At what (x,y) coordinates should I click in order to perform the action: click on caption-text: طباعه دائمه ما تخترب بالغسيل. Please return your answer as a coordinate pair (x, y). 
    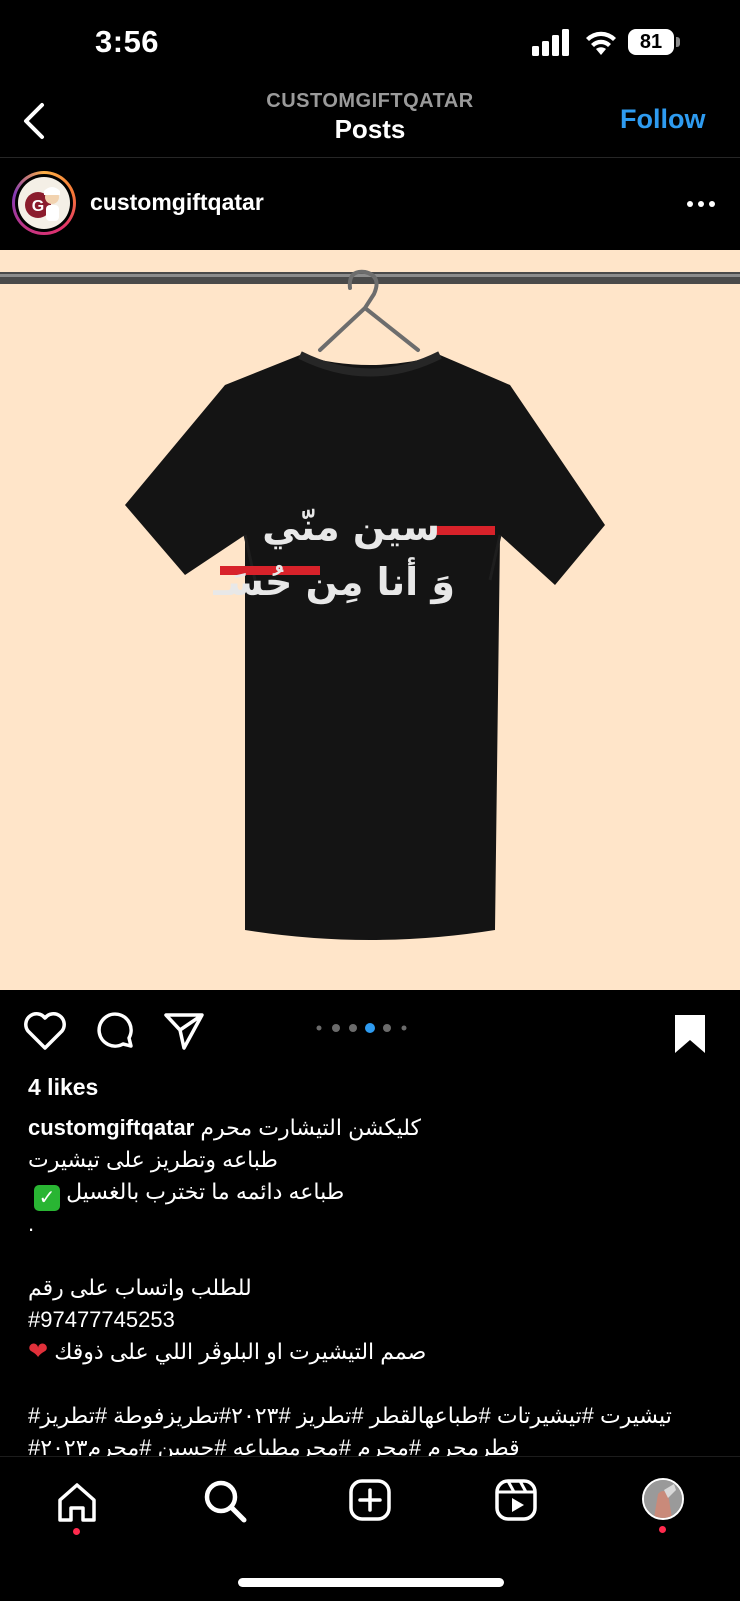
    Looking at the image, I should click on (205, 1191).